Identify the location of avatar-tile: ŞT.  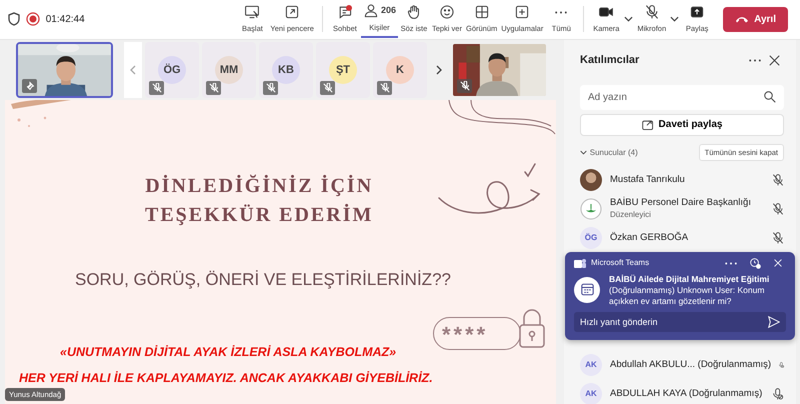
(343, 70).